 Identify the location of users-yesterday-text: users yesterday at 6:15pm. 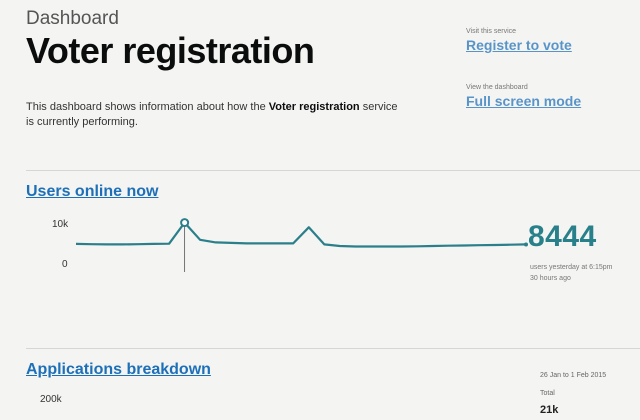
(571, 267).